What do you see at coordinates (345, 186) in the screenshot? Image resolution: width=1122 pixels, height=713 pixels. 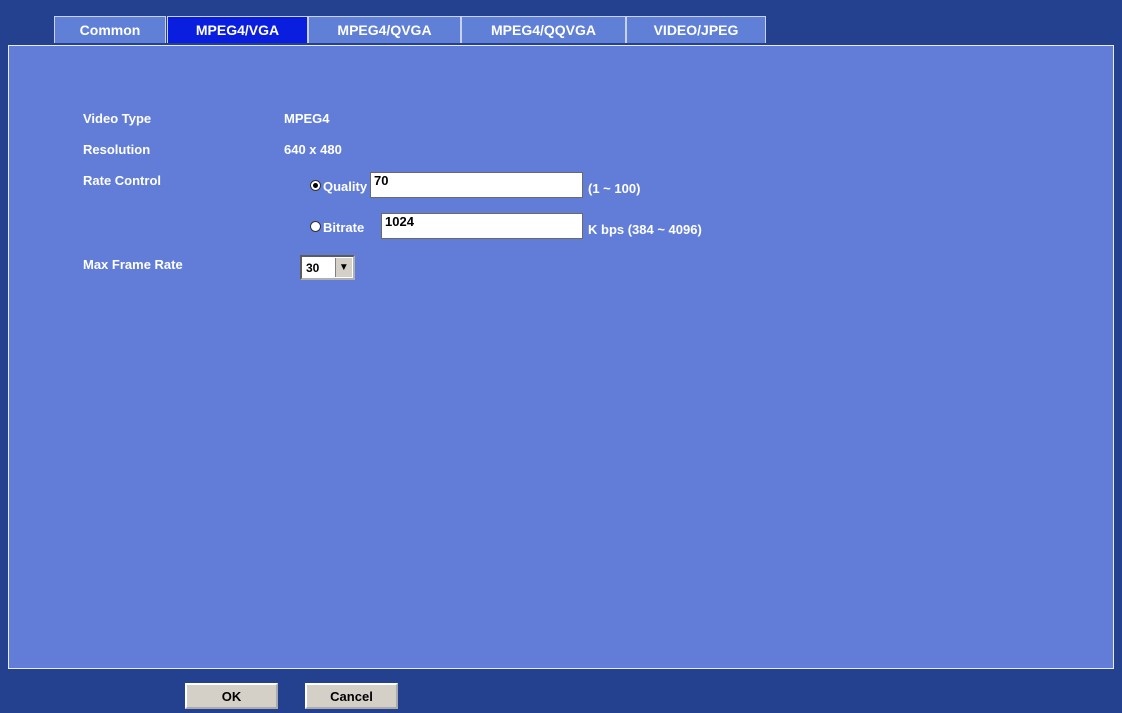 I see `quality-label: Quality` at bounding box center [345, 186].